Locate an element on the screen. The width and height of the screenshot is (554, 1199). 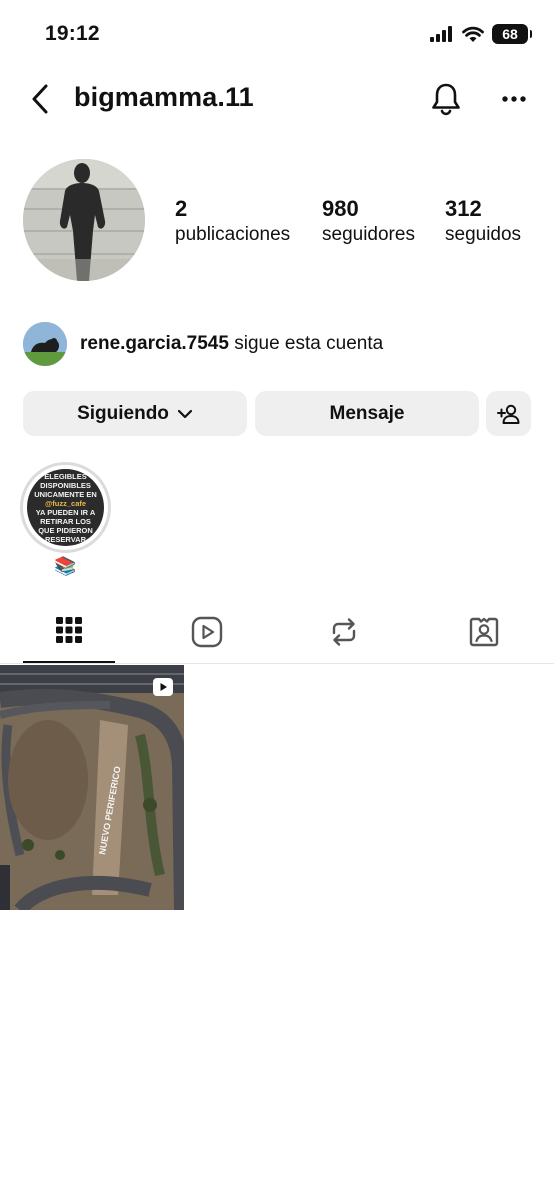
reels-icon is located at coordinates (207, 632).